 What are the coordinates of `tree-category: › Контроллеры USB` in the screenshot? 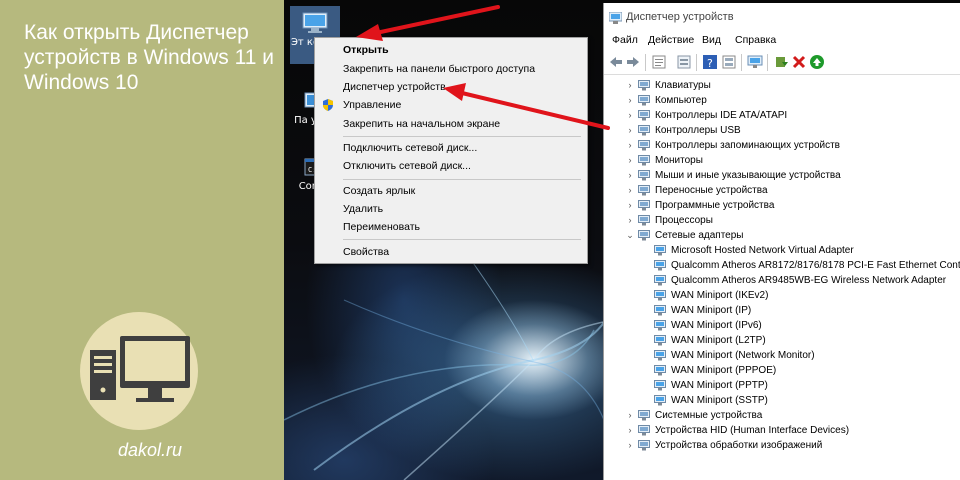 It's located at (782, 130).